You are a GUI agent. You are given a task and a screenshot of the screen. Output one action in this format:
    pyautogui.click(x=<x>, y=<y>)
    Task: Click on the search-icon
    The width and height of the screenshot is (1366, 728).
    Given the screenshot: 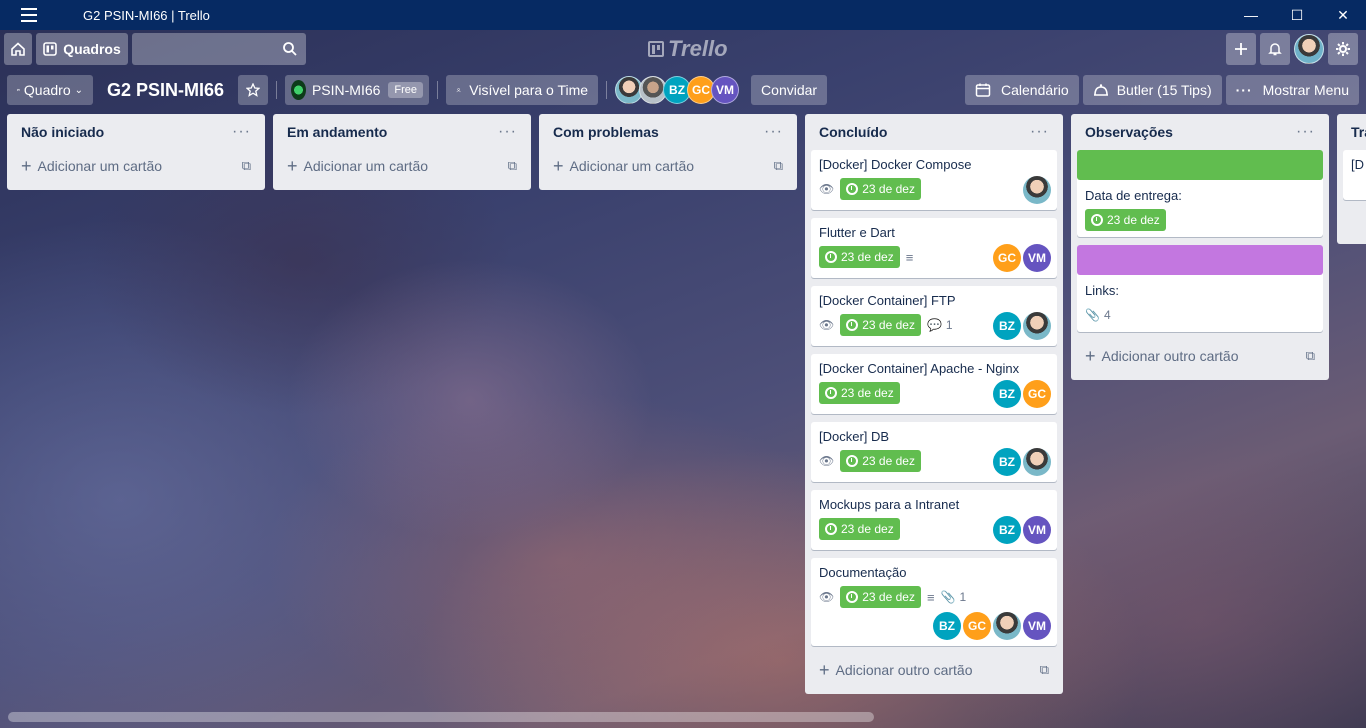 What is the action you would take?
    pyautogui.click(x=290, y=49)
    